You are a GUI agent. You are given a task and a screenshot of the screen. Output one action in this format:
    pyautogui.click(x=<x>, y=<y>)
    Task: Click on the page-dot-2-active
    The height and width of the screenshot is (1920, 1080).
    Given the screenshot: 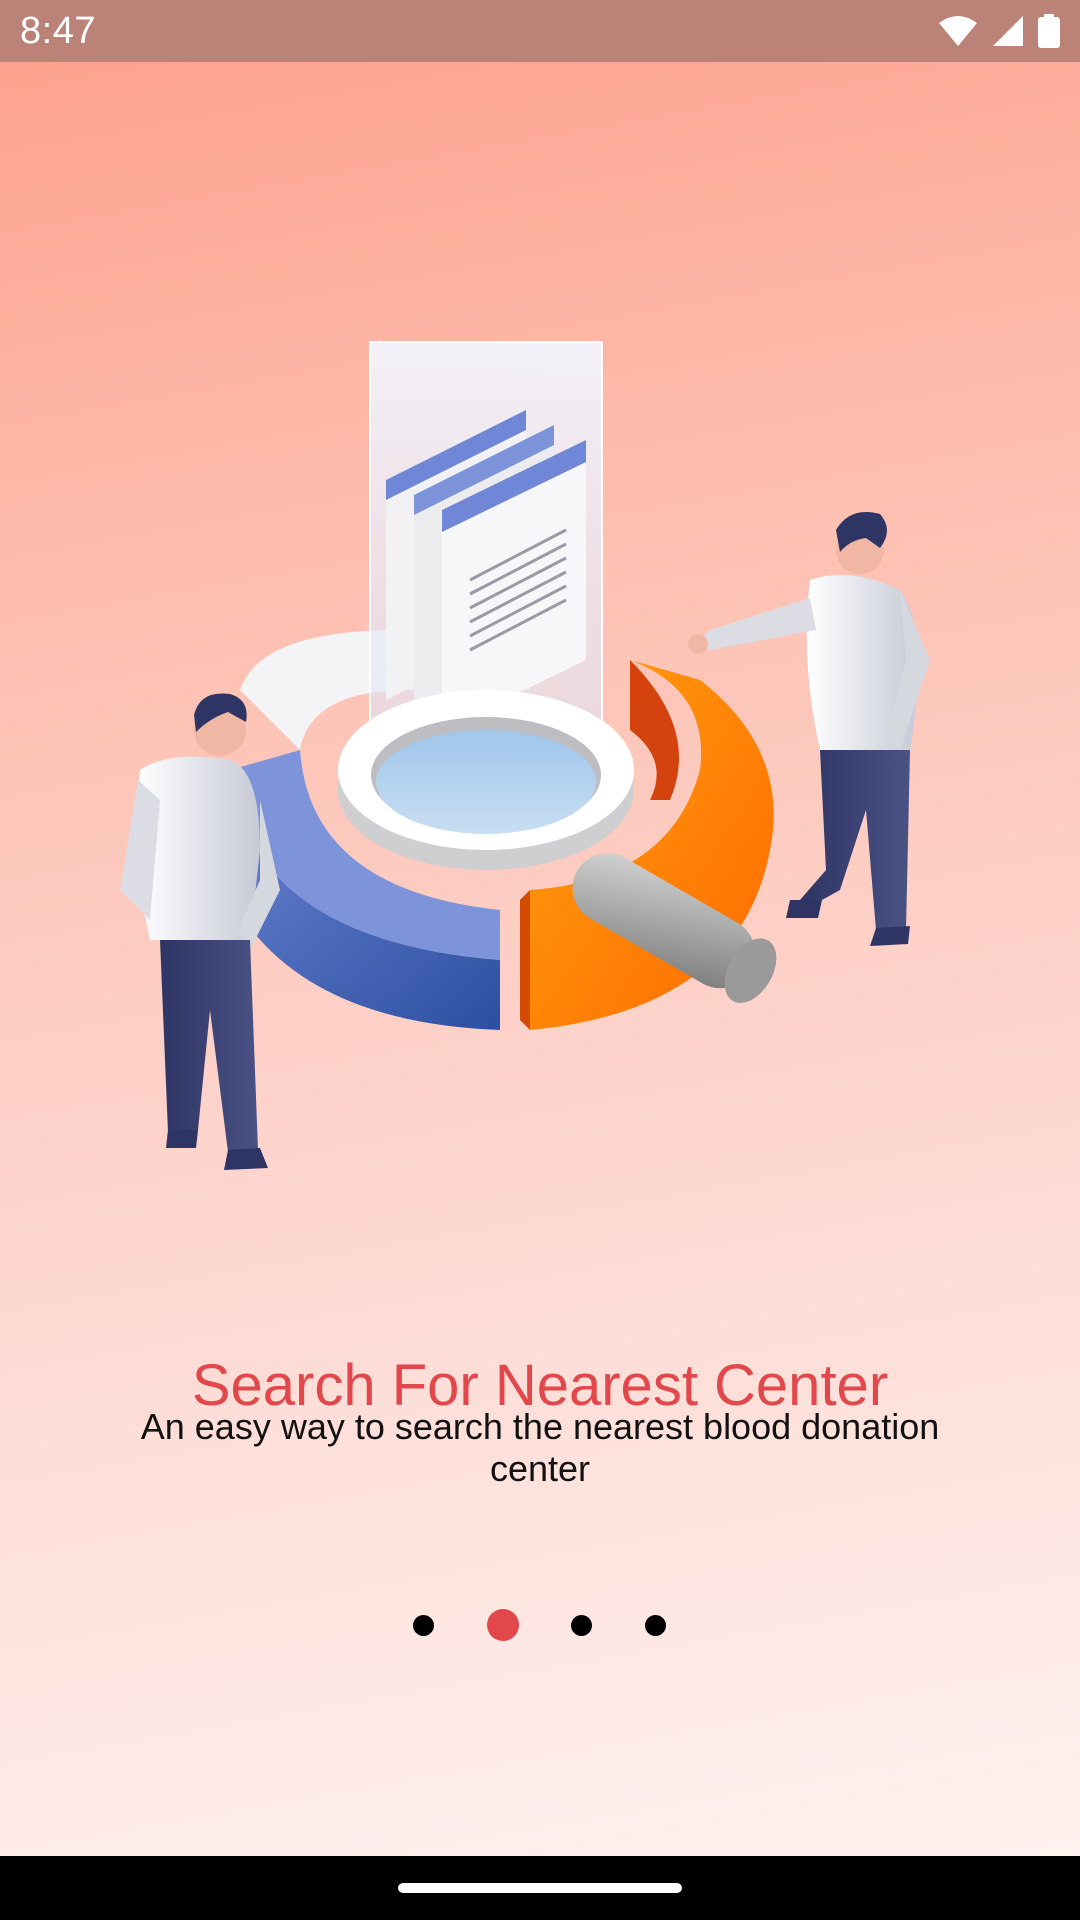 What is the action you would take?
    pyautogui.click(x=503, y=1625)
    